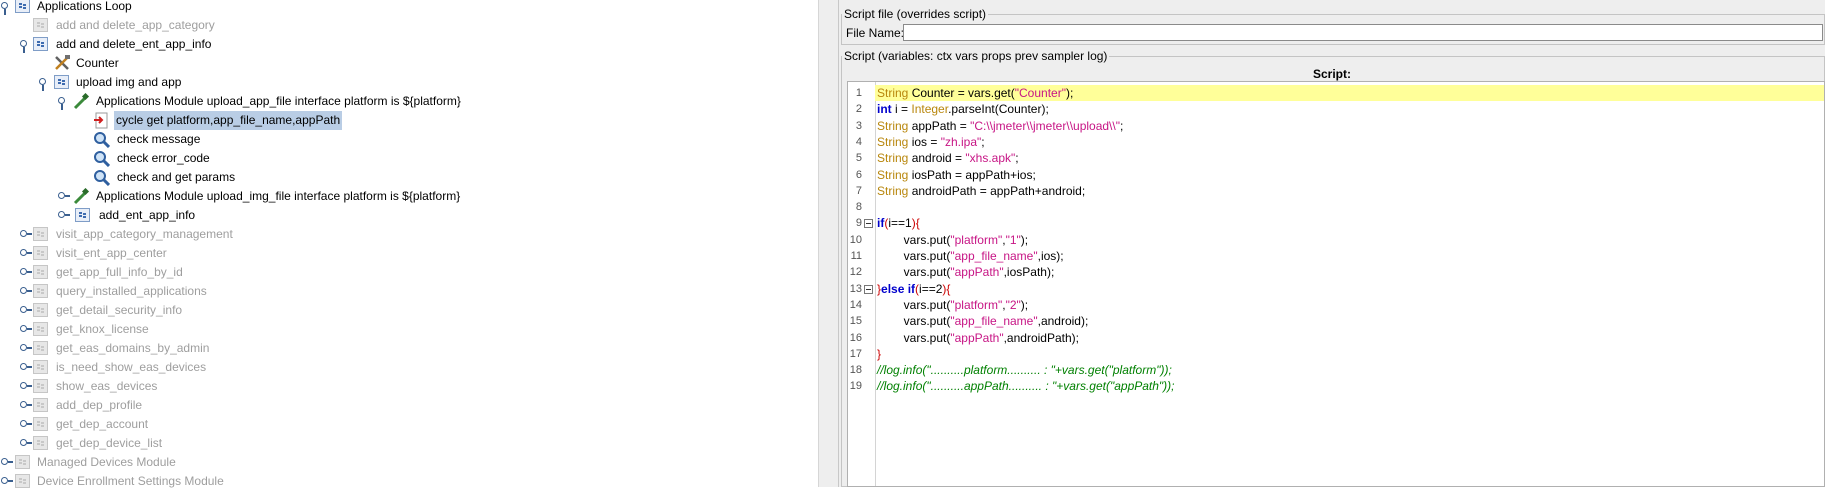 This screenshot has height=491, width=1825. What do you see at coordinates (150, 481) in the screenshot?
I see `tree-node: Device Enrollment Settings Module` at bounding box center [150, 481].